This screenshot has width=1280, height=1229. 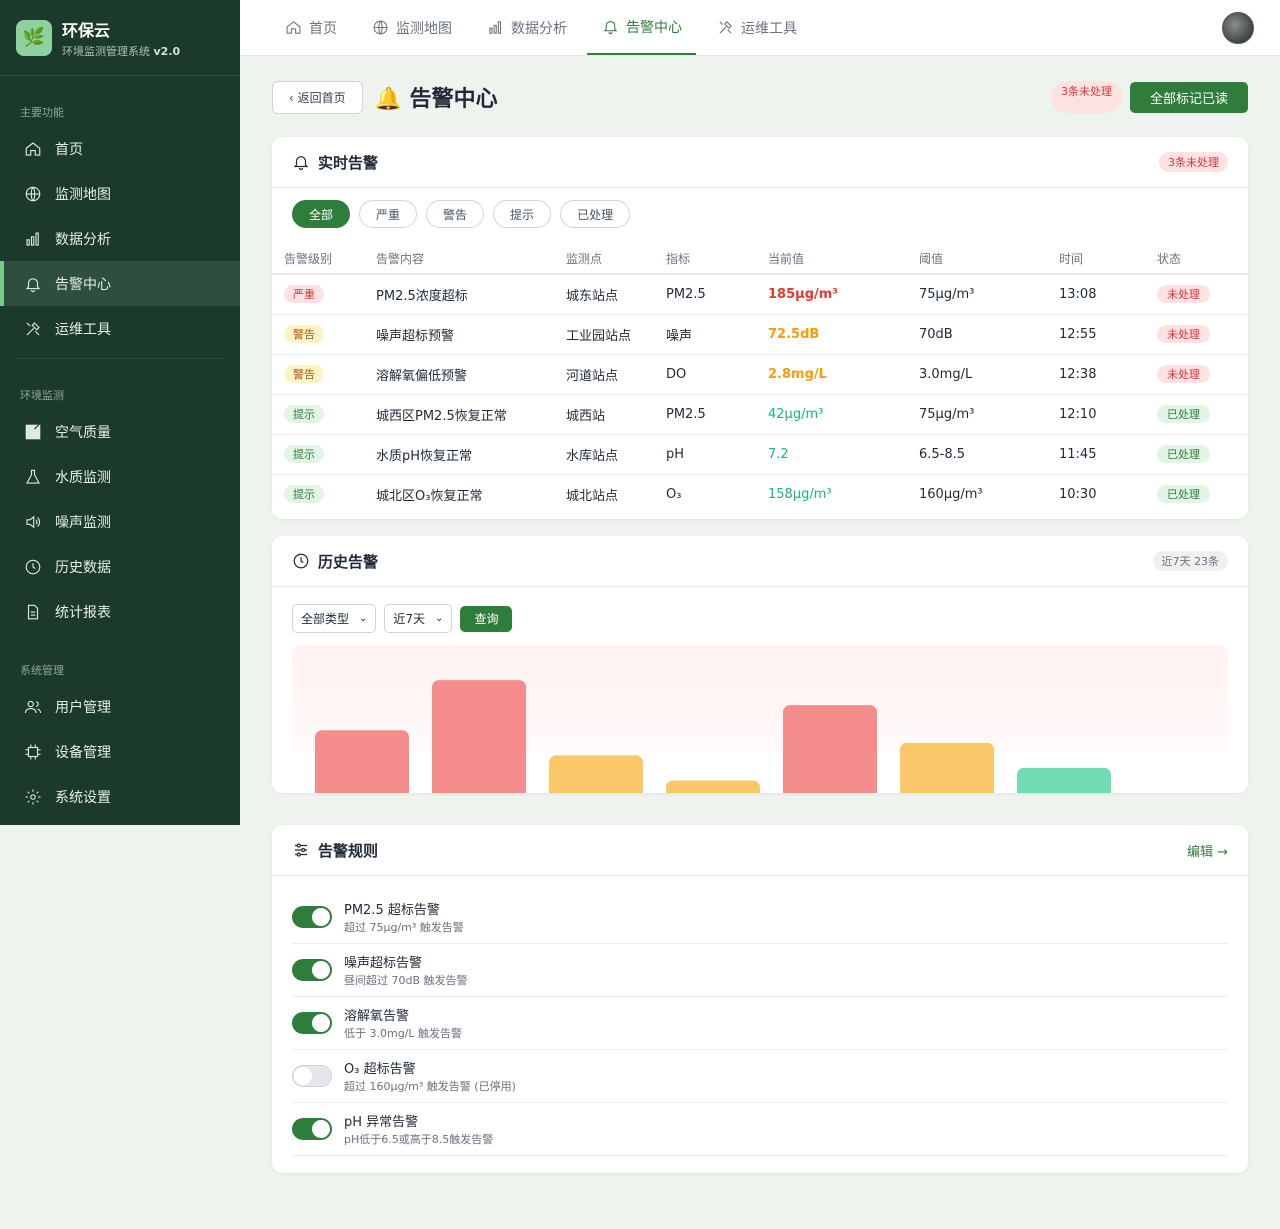 I want to click on sidebar-item-reports: 统计报表, so click(x=120, y=611).